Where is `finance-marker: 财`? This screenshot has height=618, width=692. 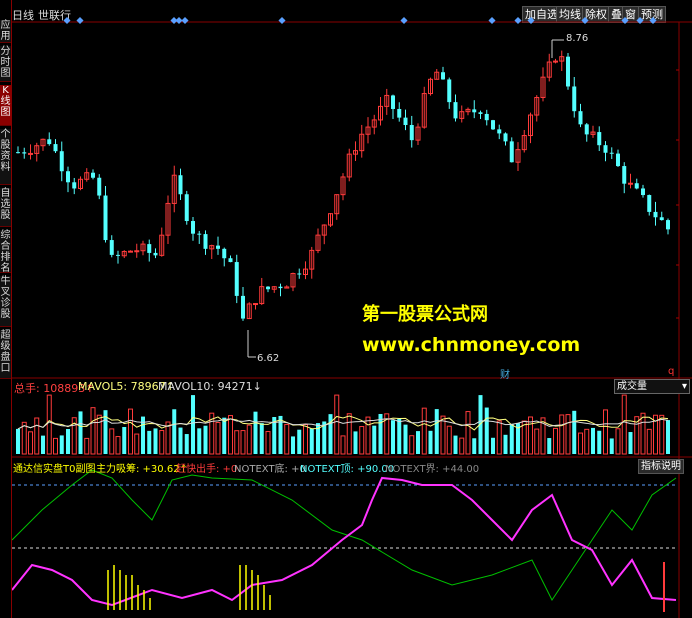 finance-marker: 财 is located at coordinates (505, 373).